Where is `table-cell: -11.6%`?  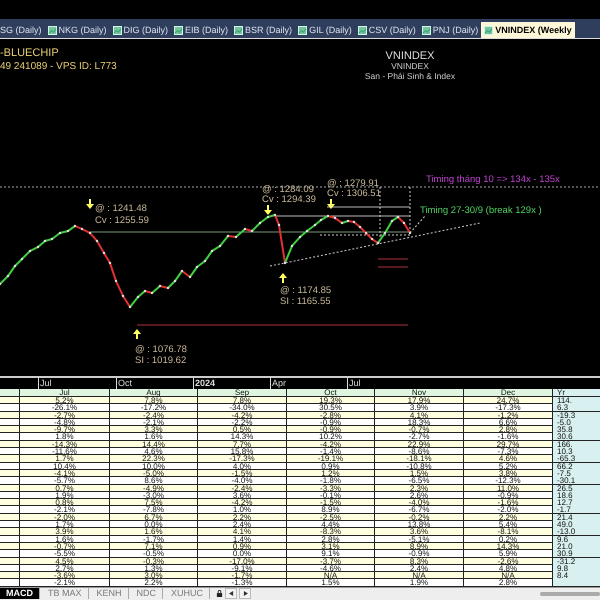
table-cell: -11.6% is located at coordinates (64, 451).